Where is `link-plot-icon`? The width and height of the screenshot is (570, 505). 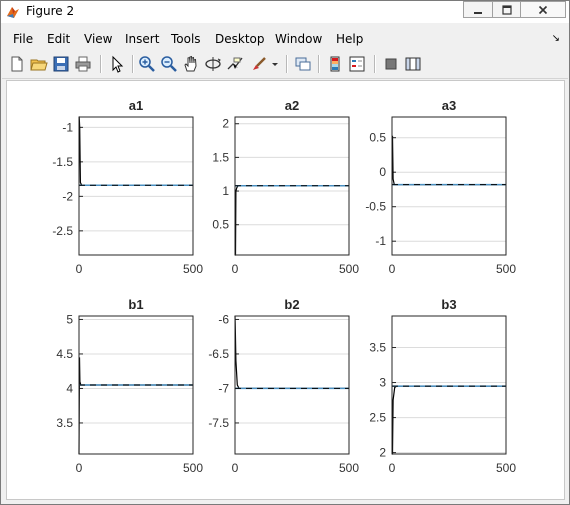 link-plot-icon is located at coordinates (303, 64).